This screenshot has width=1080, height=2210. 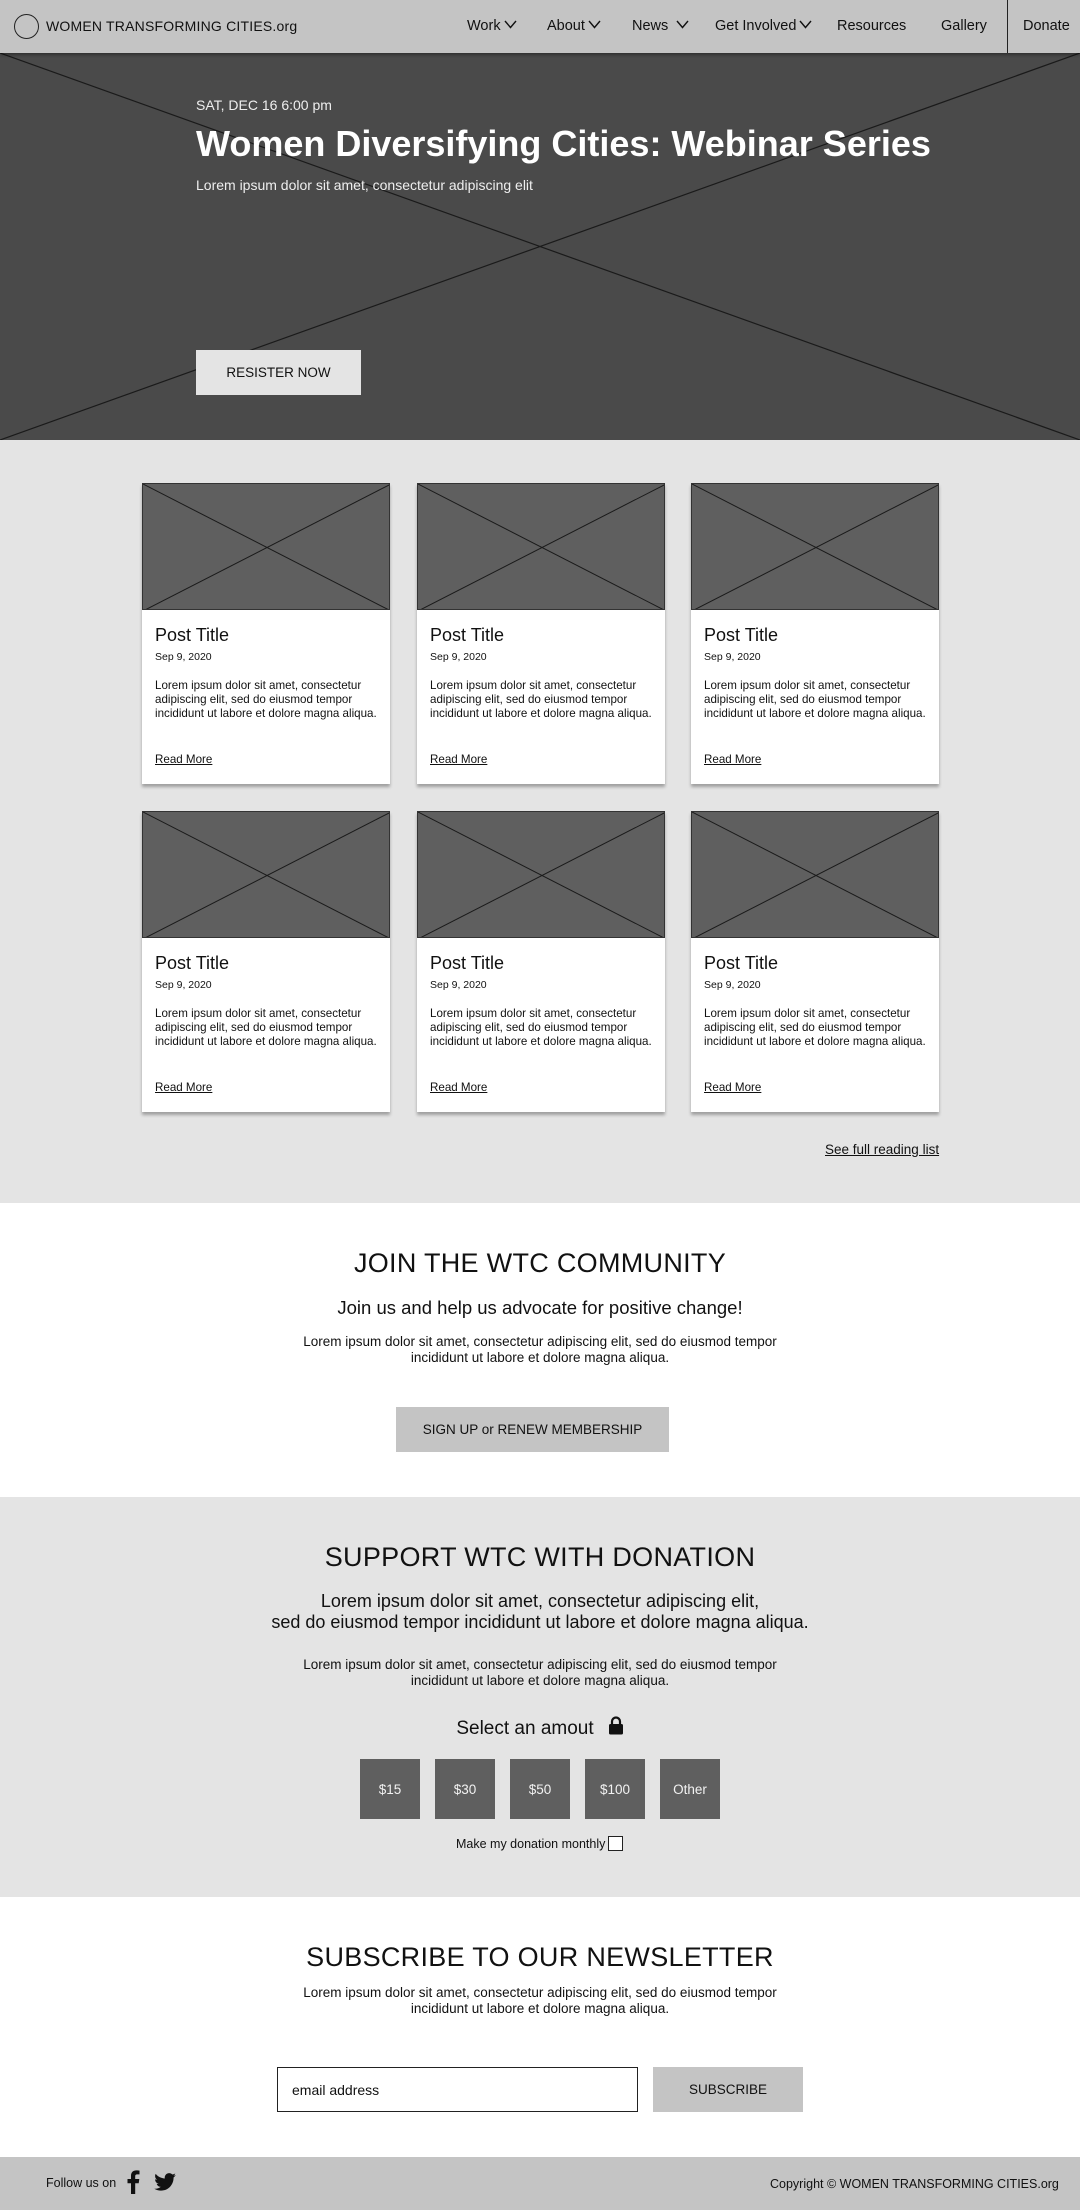 What do you see at coordinates (532, 1429) in the screenshot?
I see `membership-button: SIGN UP or RENEW MEMBERSHIP` at bounding box center [532, 1429].